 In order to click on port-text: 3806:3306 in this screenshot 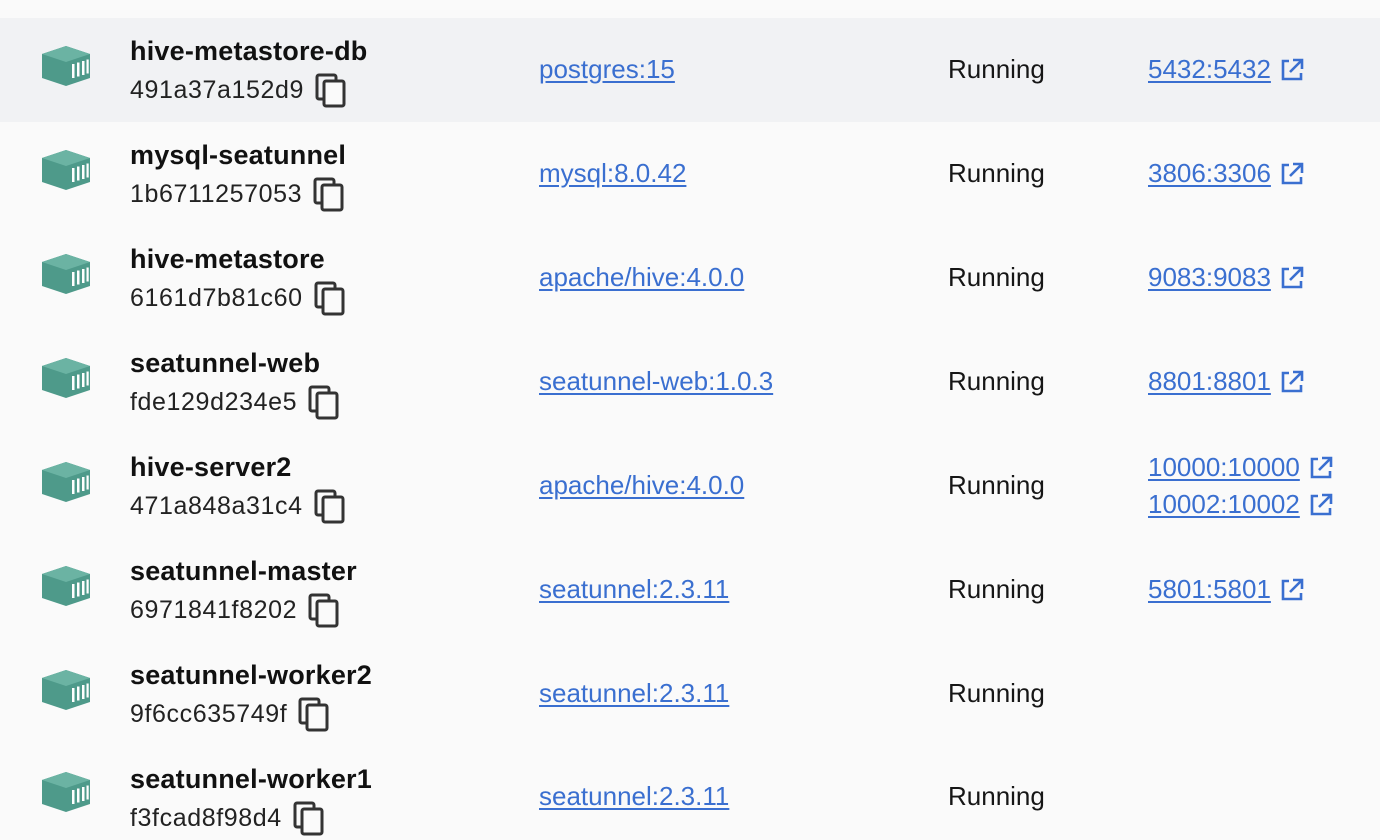, I will do `click(1209, 173)`.